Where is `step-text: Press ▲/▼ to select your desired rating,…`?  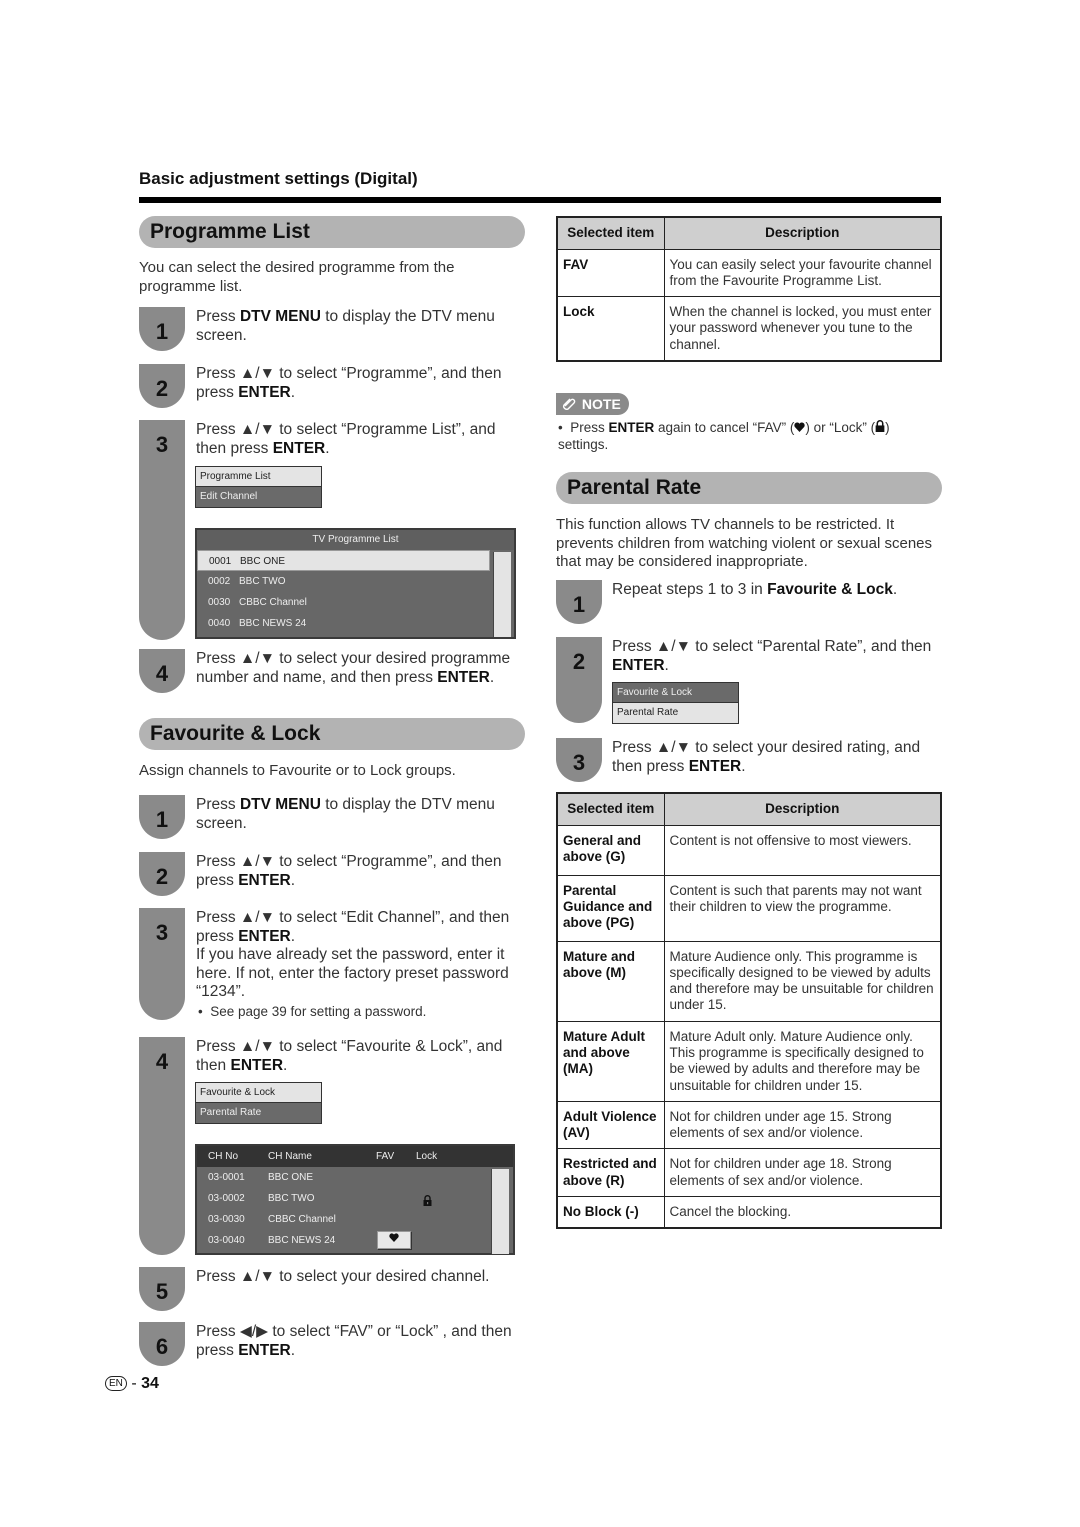 step-text: Press ▲/▼ to select your desired rating,… is located at coordinates (766, 757).